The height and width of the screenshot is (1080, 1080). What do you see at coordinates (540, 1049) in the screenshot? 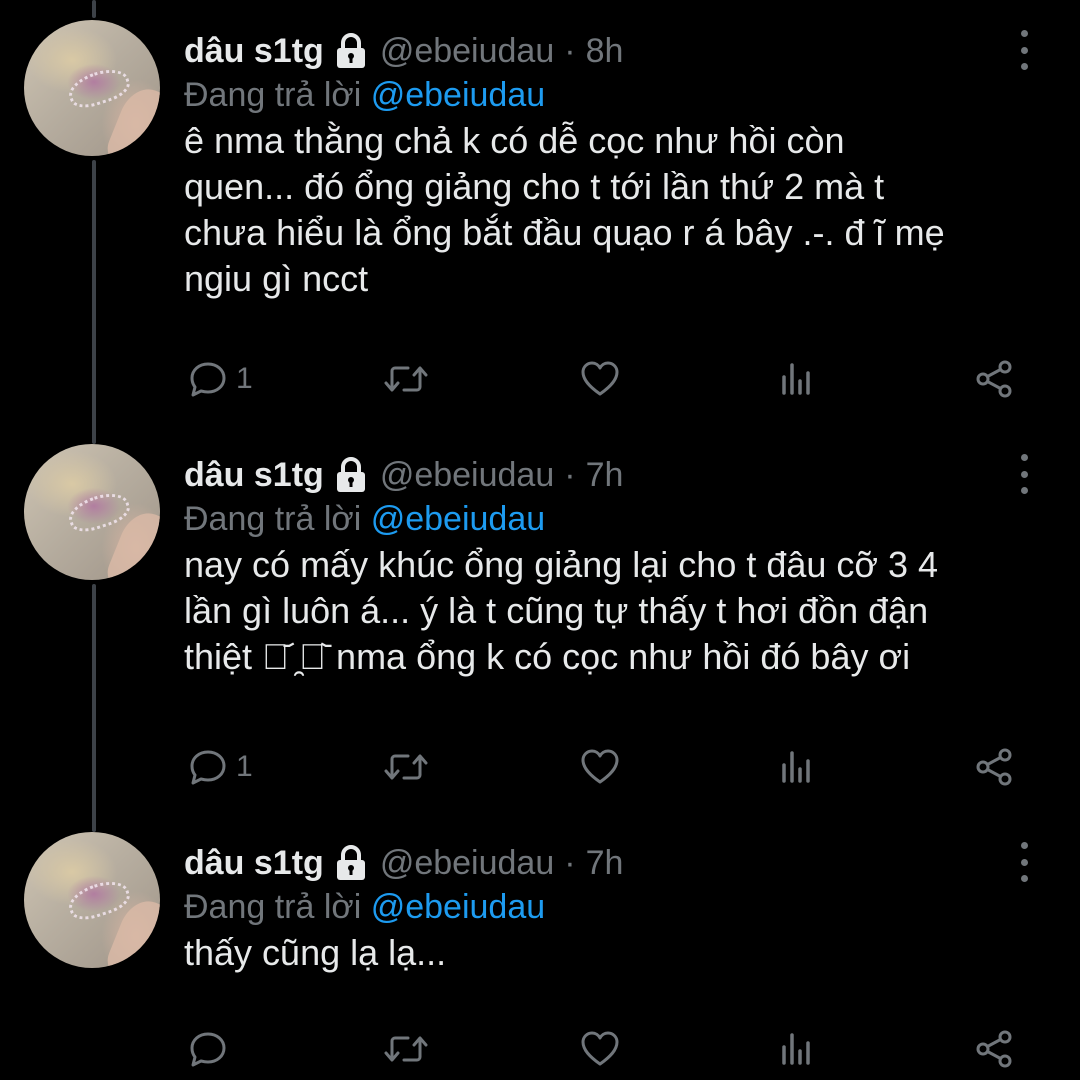
I see `tweet-actions` at bounding box center [540, 1049].